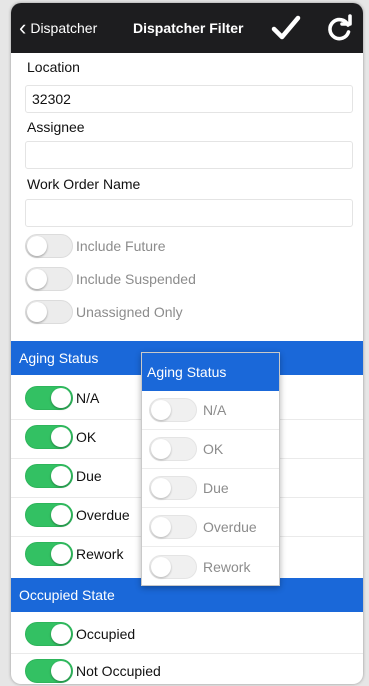  Describe the element at coordinates (173, 410) in the screenshot. I see `popup-na-toggle` at that location.